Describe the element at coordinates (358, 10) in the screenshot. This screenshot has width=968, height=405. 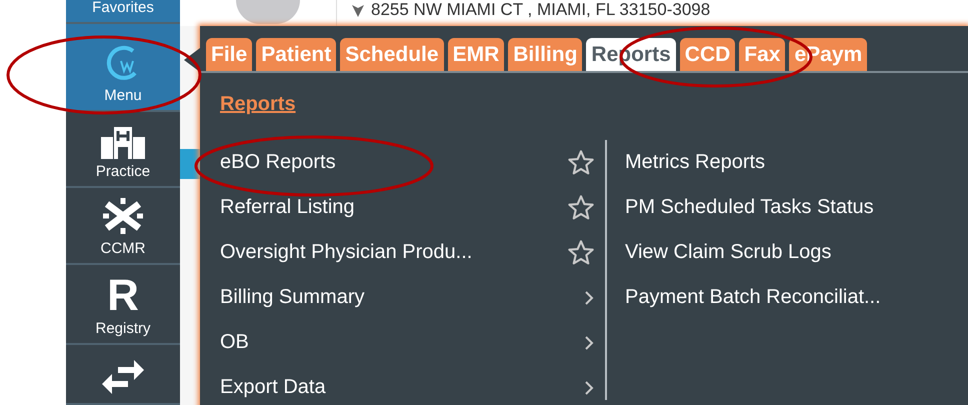
I see `location-pin-icon` at that location.